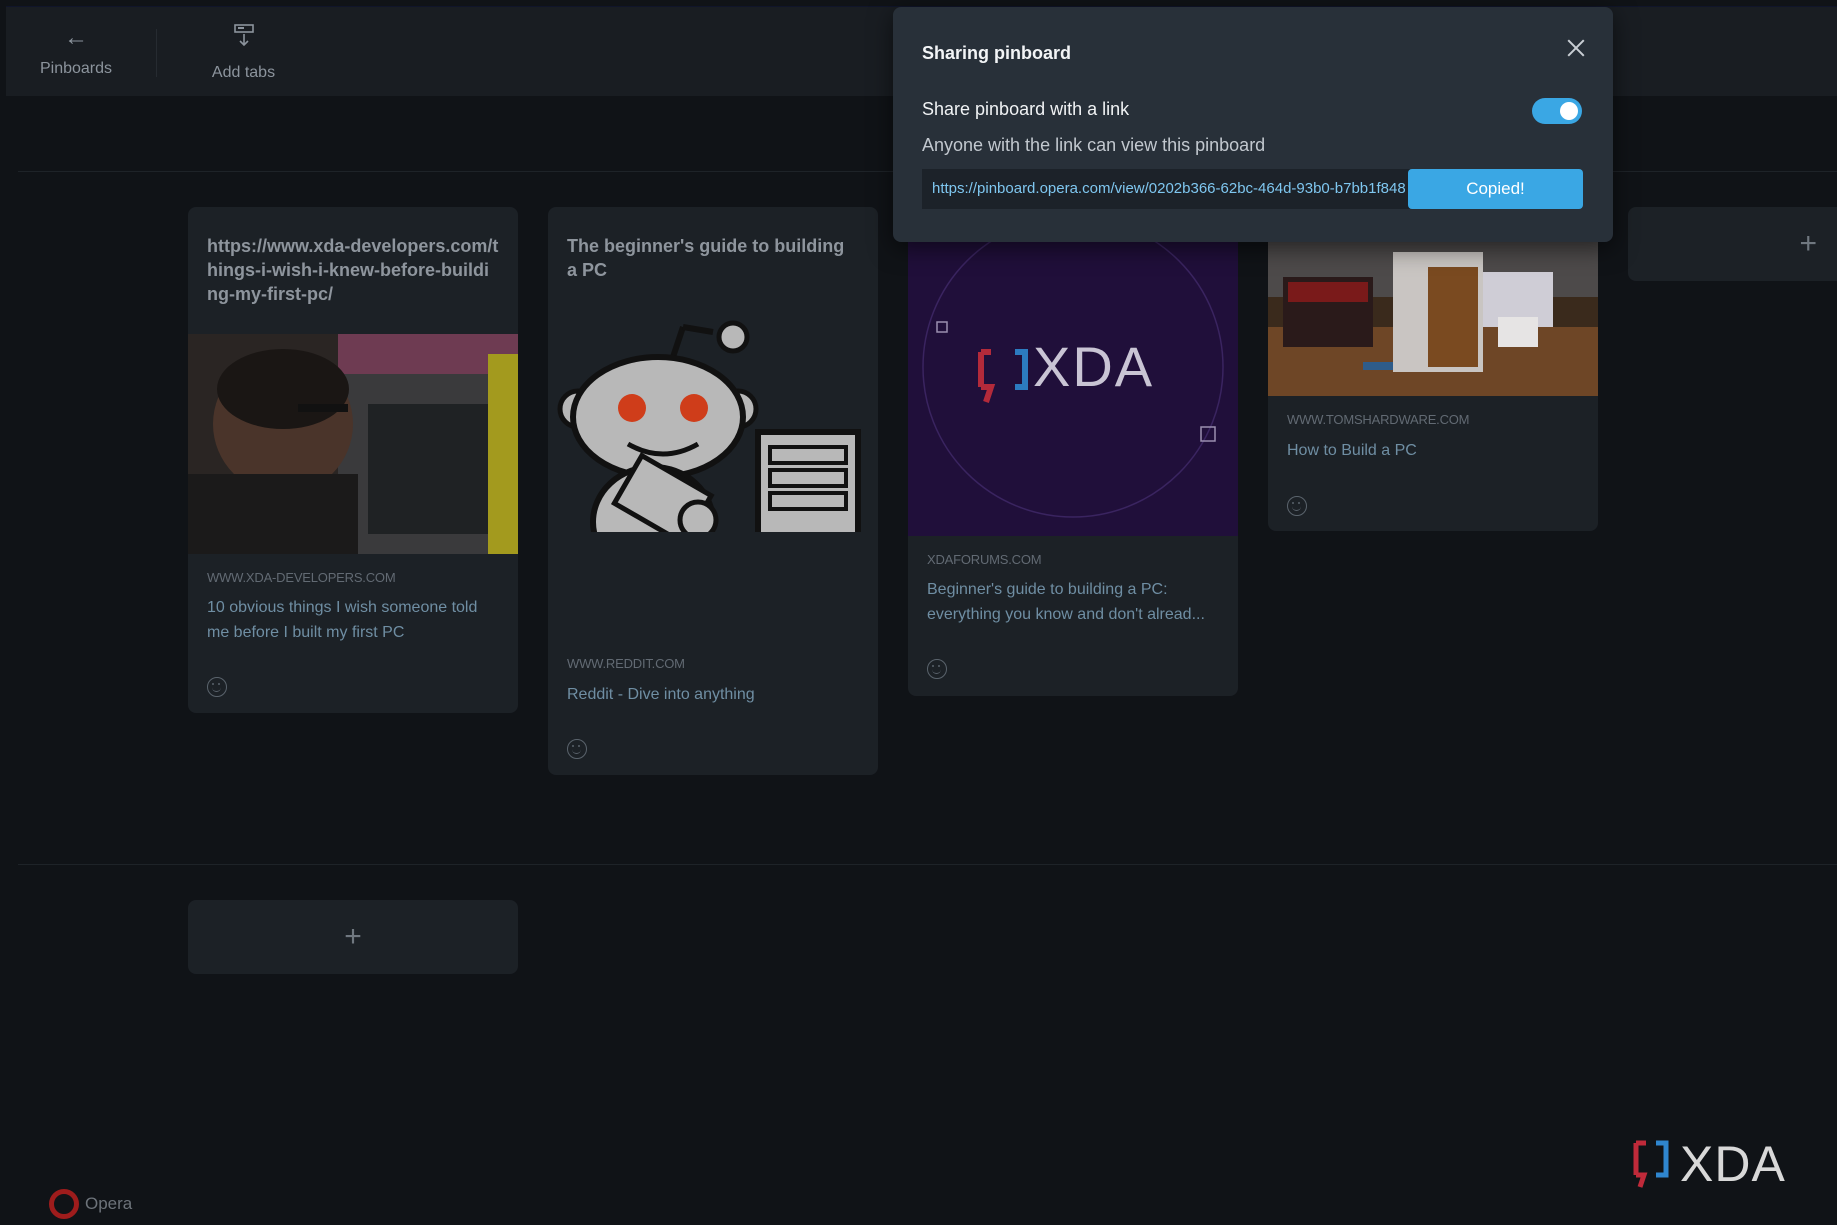 The width and height of the screenshot is (1837, 1225). Describe the element at coordinates (76, 52) in the screenshot. I see `pinboards-back-button: ← Pinboards` at that location.